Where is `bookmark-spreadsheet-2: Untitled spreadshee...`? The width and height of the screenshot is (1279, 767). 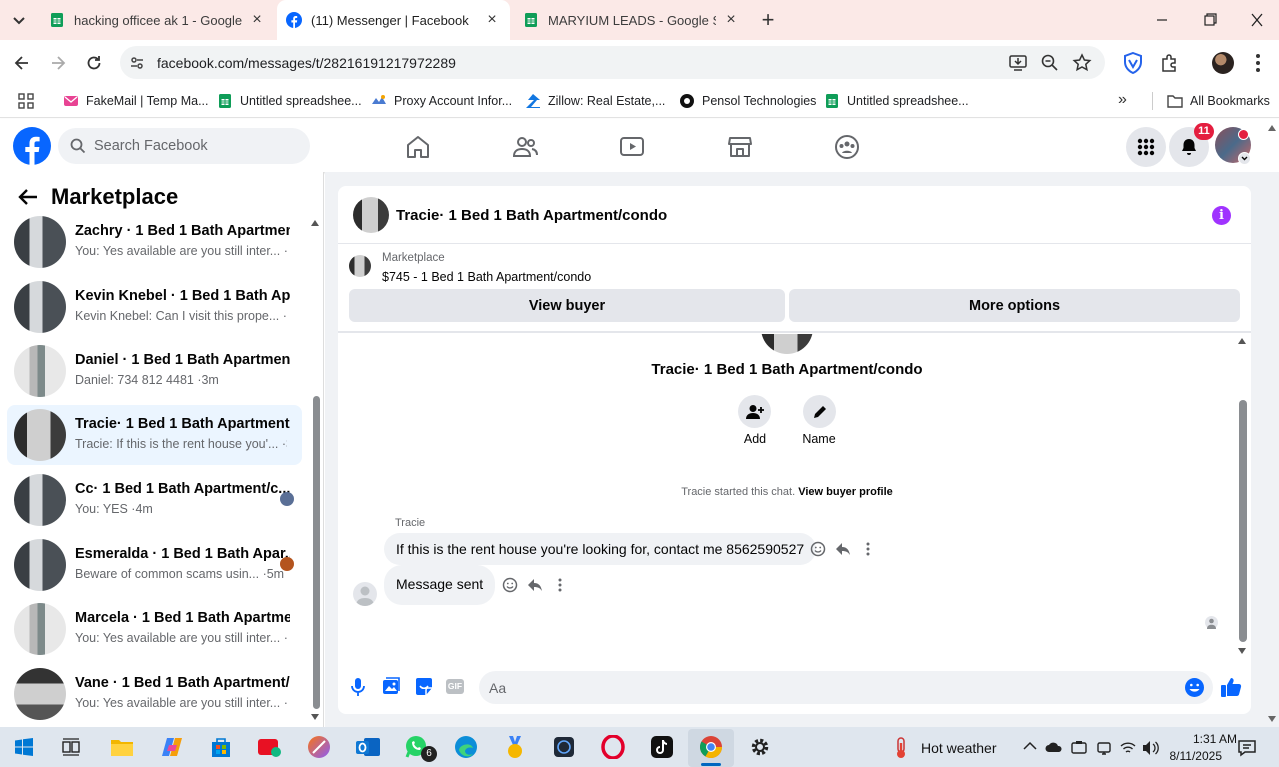 bookmark-spreadsheet-2: Untitled spreadshee... is located at coordinates (896, 101).